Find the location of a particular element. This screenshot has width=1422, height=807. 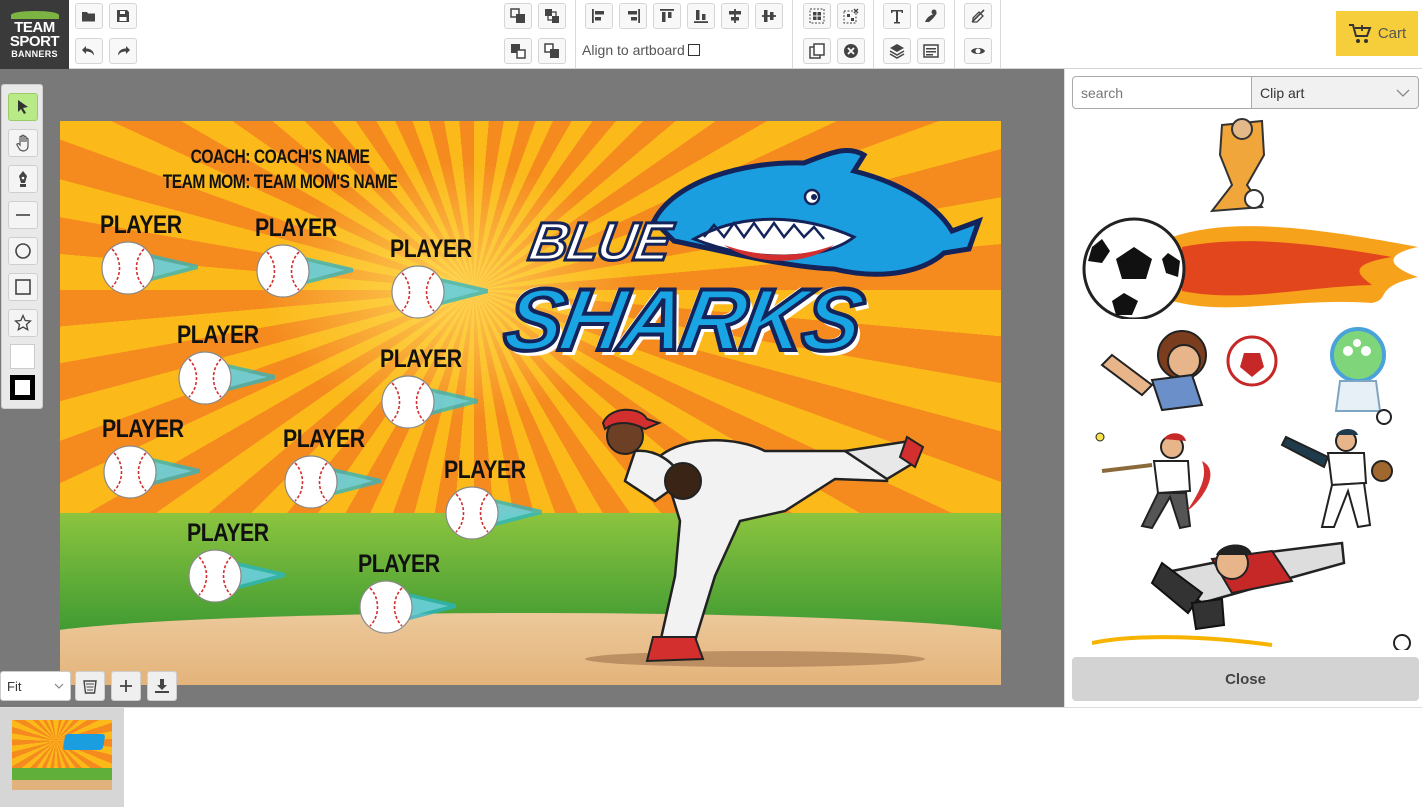

page-thumbnail-image is located at coordinates (62, 755).